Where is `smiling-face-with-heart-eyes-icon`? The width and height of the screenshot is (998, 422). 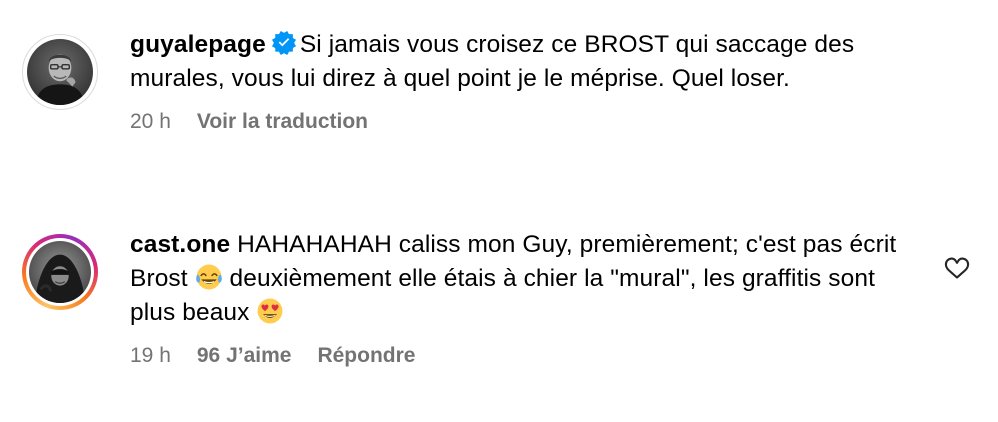 smiling-face-with-heart-eyes-icon is located at coordinates (270, 311).